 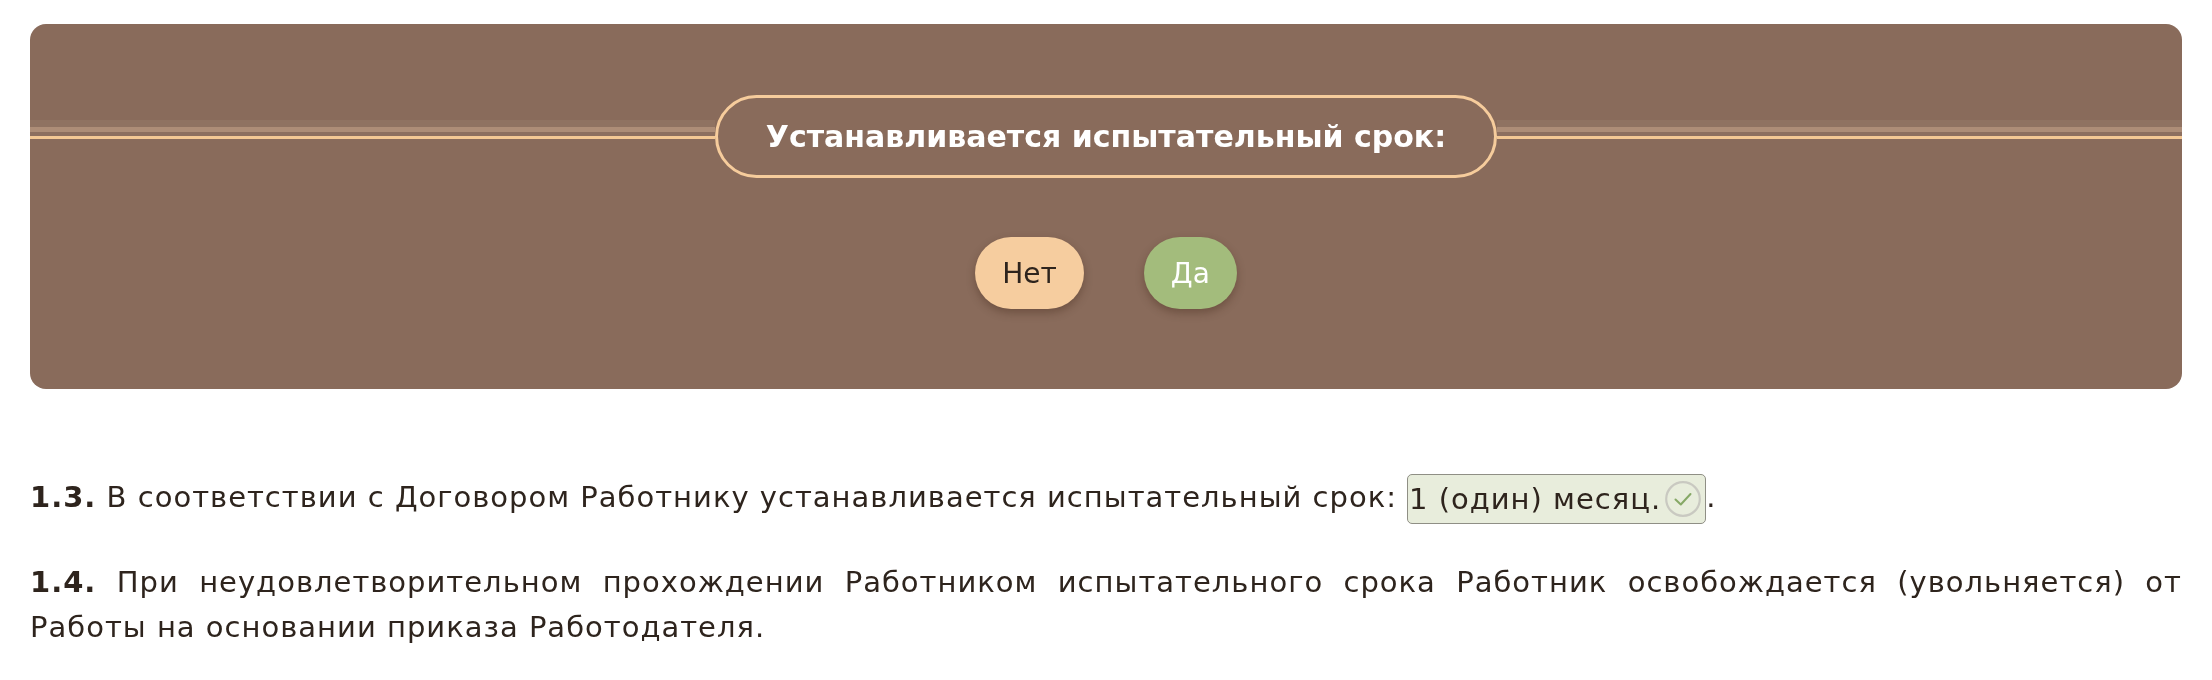 I want to click on clause-text: 1.3. В соответствии с Договором Работнику устанавливается испытательный срок:, so click(x=713, y=497).